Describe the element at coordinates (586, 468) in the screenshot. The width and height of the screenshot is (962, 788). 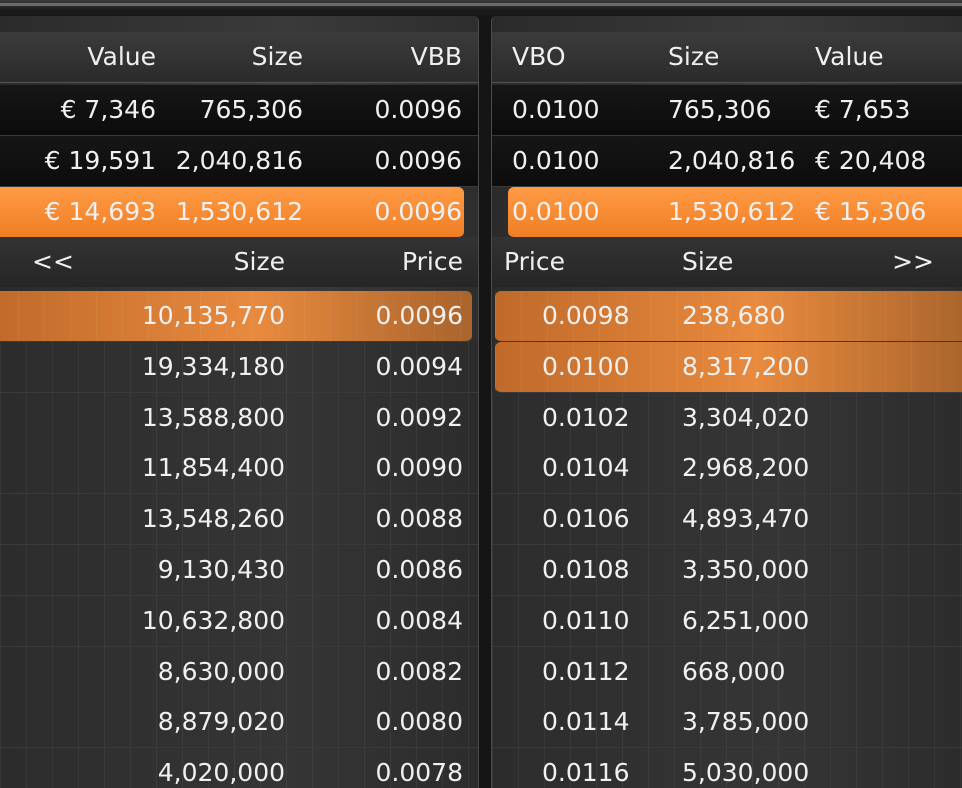
I see `ask-book-price-cell: 0.0104` at that location.